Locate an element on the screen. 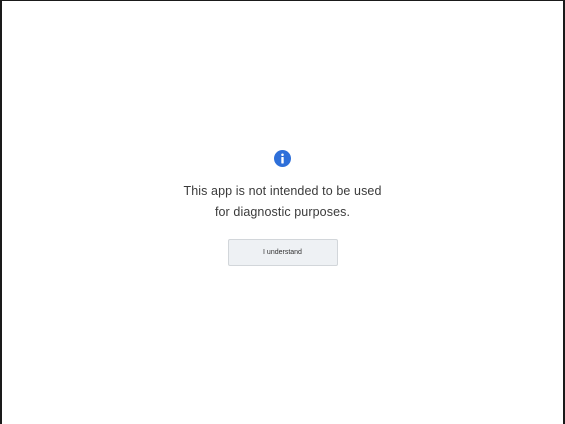  disclaimer-message-line-1: This app is not intended to be used is located at coordinates (282, 191).